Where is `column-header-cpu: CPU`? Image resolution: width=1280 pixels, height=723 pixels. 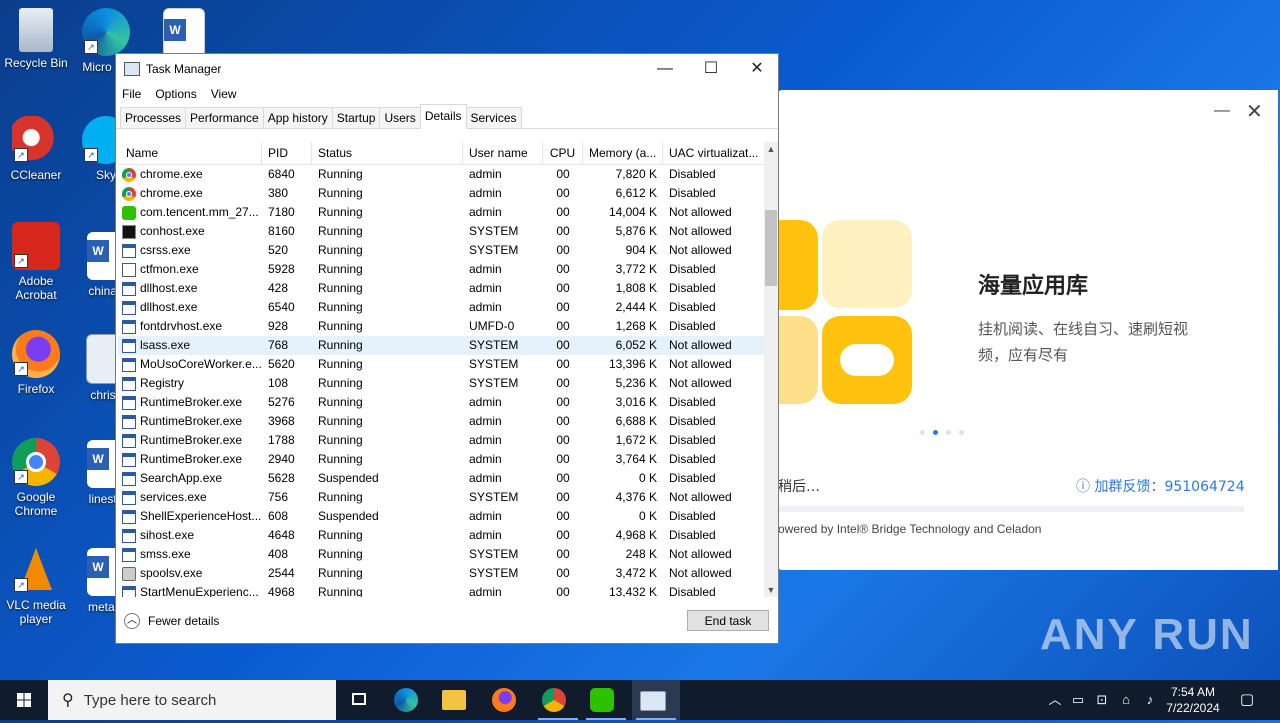
column-header-cpu: CPU is located at coordinates (563, 153).